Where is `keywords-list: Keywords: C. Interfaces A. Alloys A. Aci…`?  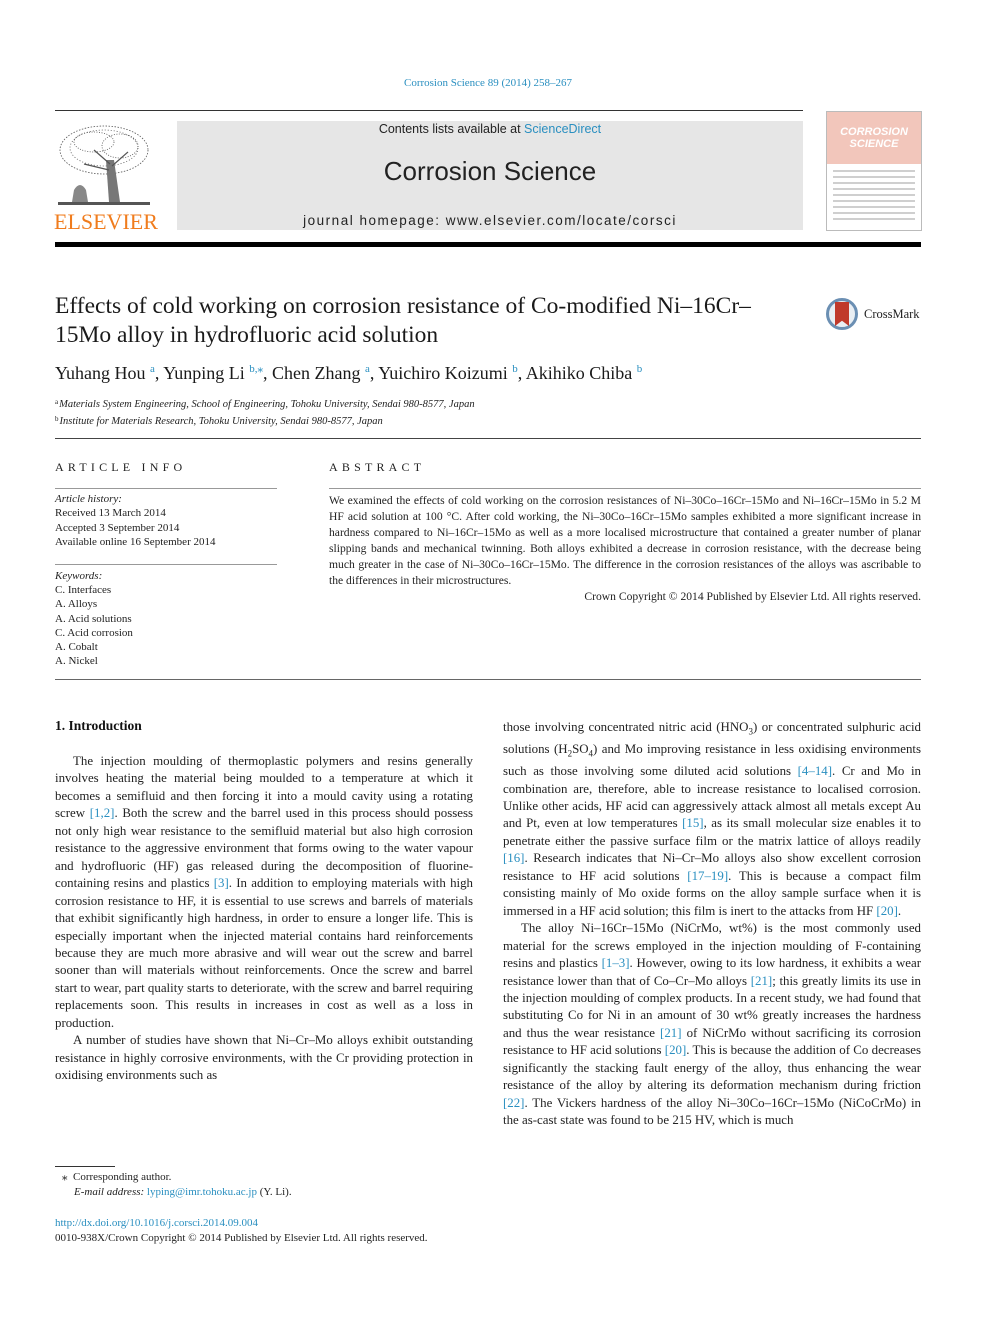
keywords-list: Keywords: C. Interfaces A. Alloys A. Aci… is located at coordinates (94, 618).